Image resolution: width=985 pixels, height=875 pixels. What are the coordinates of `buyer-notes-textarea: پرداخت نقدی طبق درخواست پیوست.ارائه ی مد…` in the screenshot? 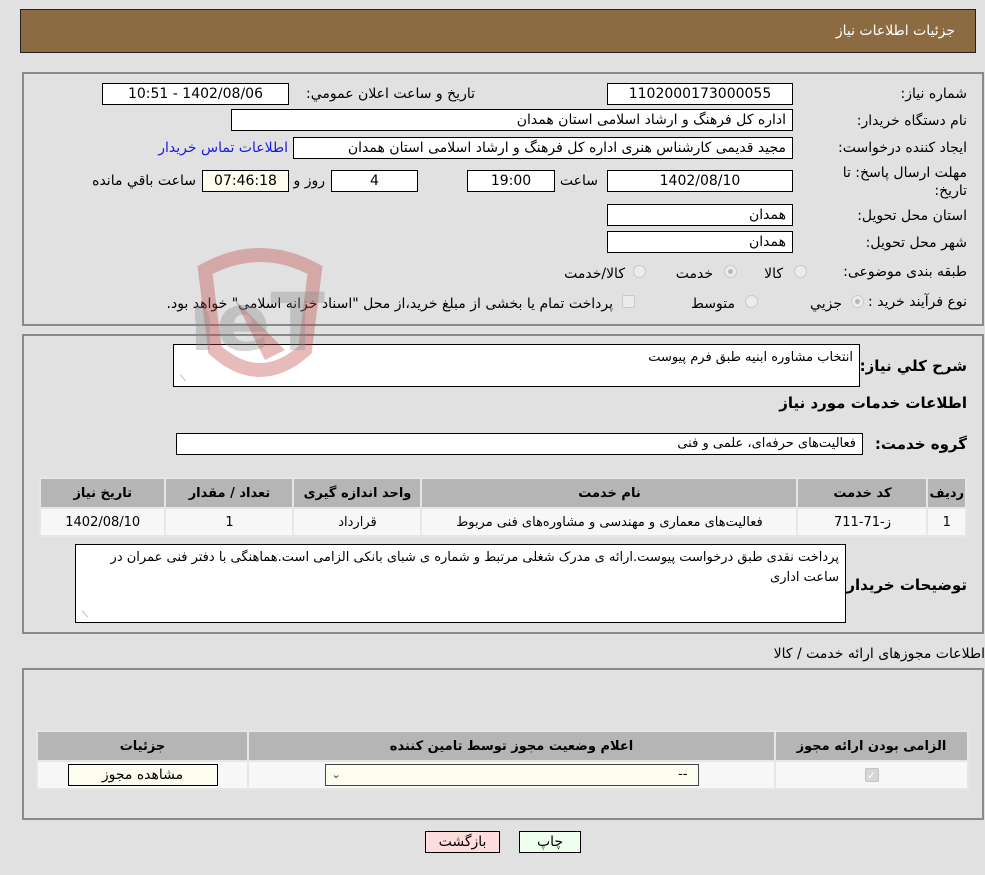 It's located at (460, 583).